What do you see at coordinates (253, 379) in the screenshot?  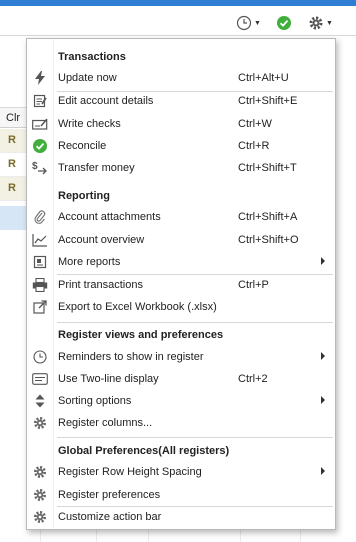 I see `menu-item-shortcut: Ctrl+2` at bounding box center [253, 379].